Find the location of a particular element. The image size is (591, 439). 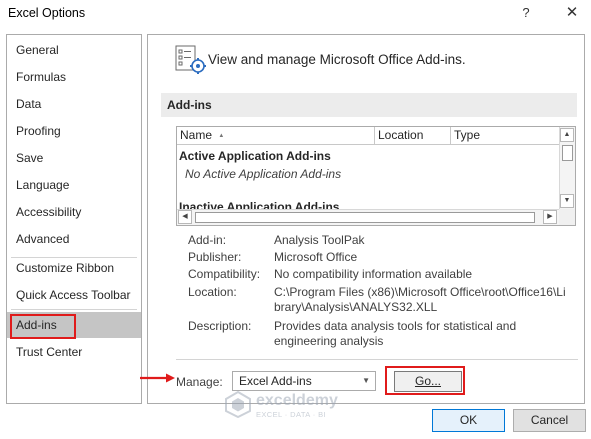

scroll-up-icon: ▲ is located at coordinates (567, 135).